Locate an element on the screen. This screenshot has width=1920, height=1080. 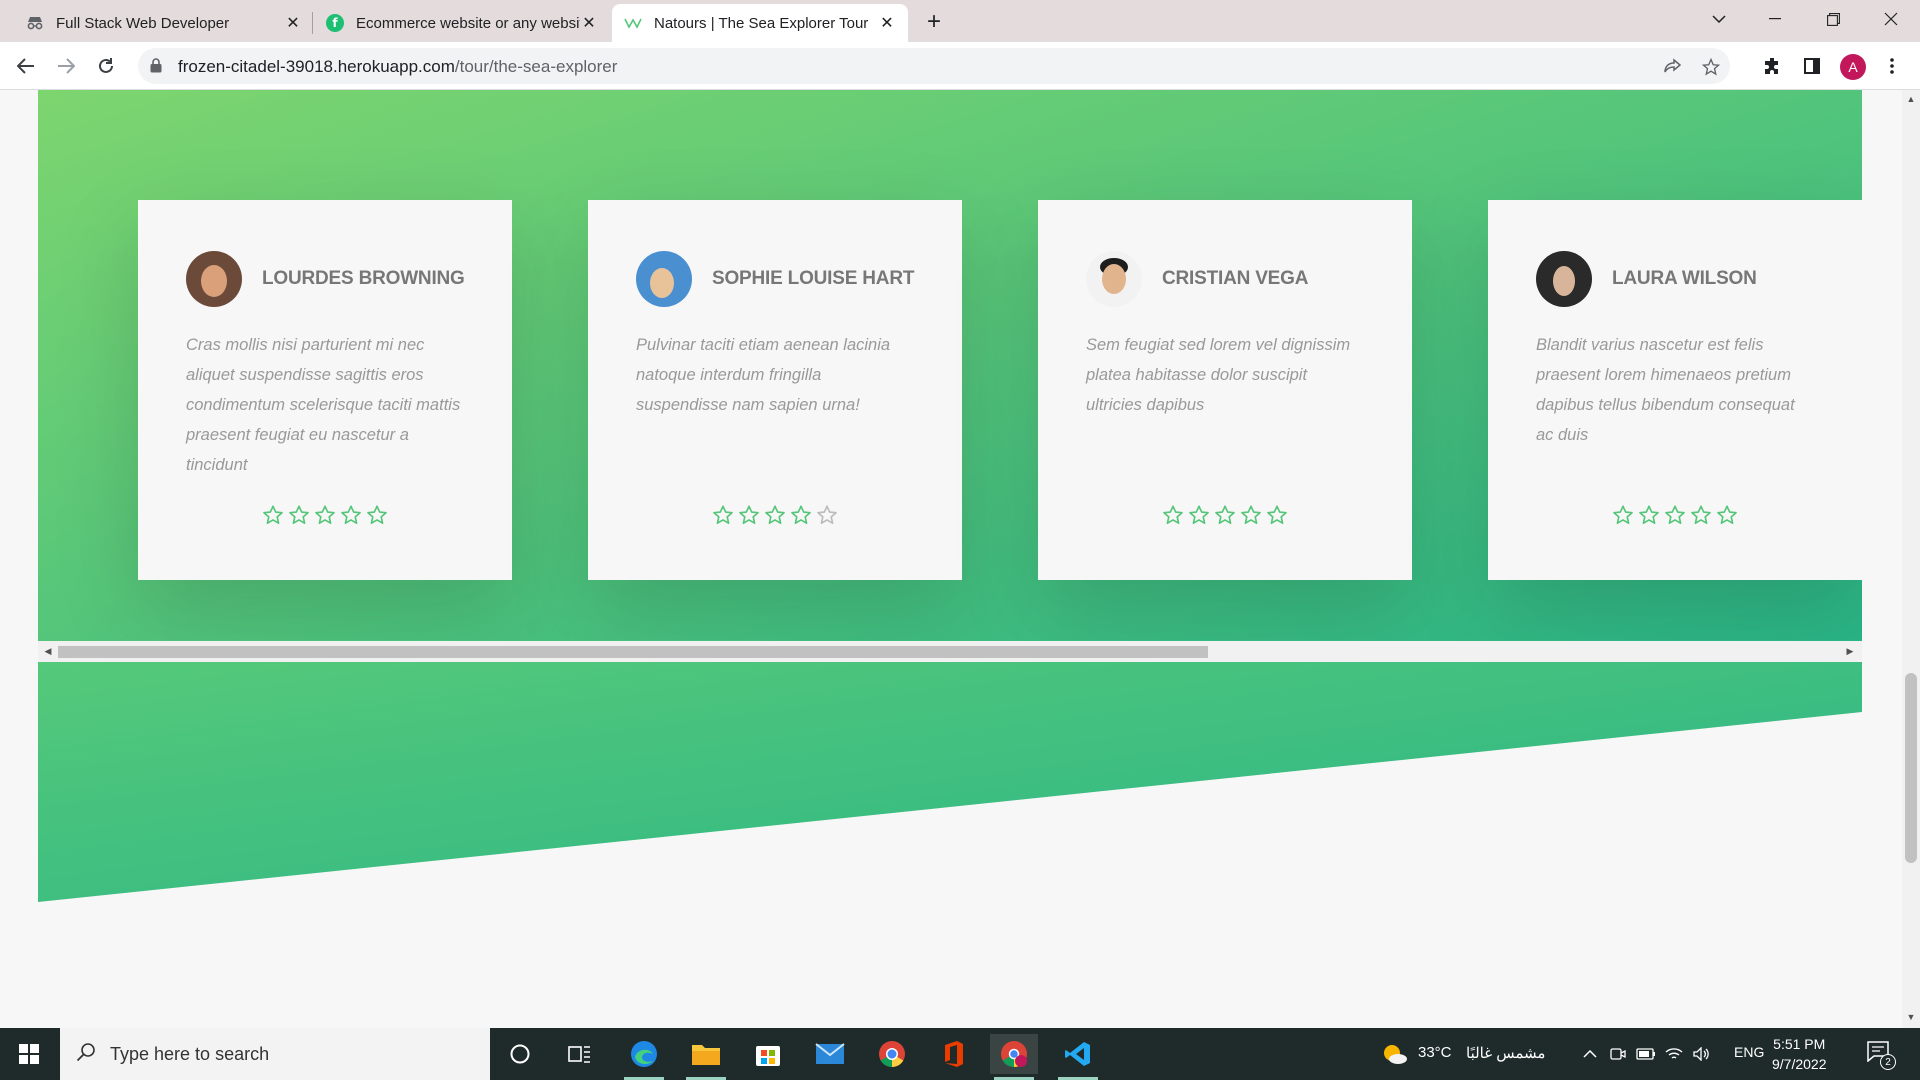
wifi-icon is located at coordinates (1674, 1054).